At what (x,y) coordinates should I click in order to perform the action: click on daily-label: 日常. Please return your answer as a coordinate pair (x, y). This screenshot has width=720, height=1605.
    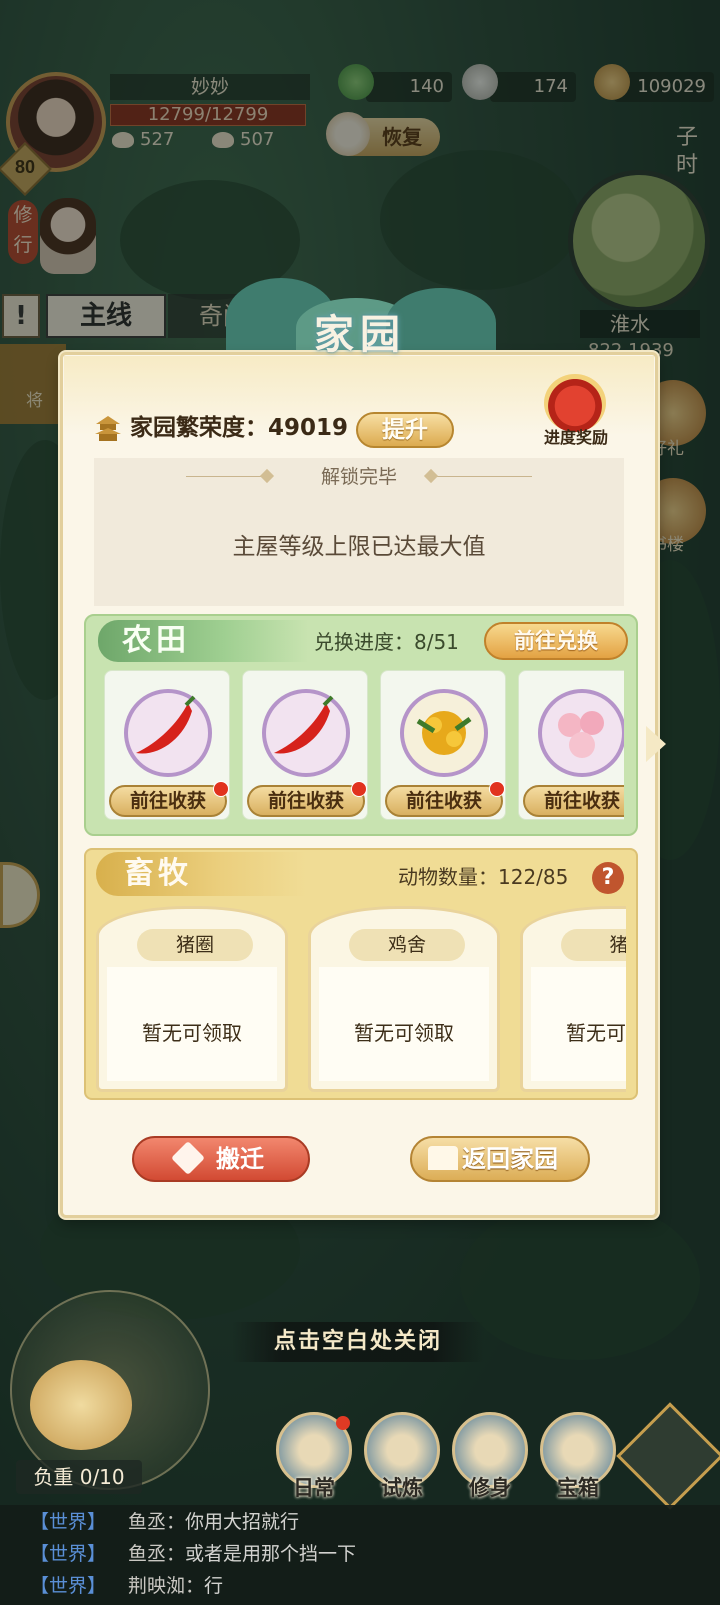
    Looking at the image, I should click on (314, 1488).